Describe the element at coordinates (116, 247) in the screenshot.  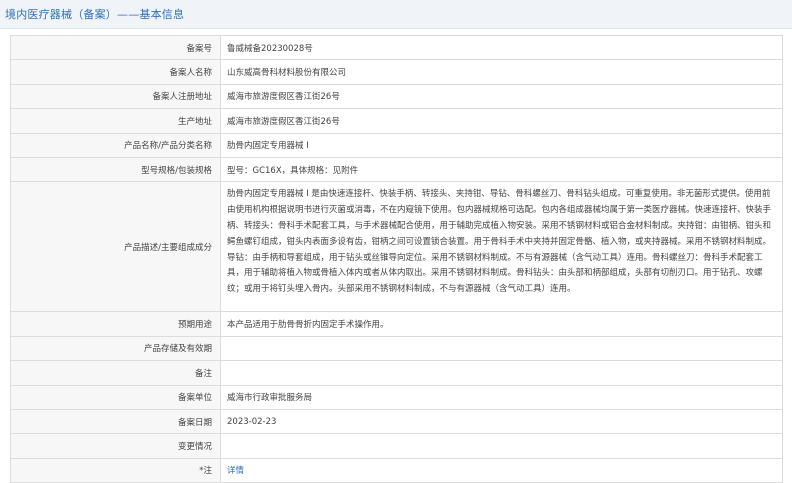
I see `row-label: 产品描述/主要组成成分` at that location.